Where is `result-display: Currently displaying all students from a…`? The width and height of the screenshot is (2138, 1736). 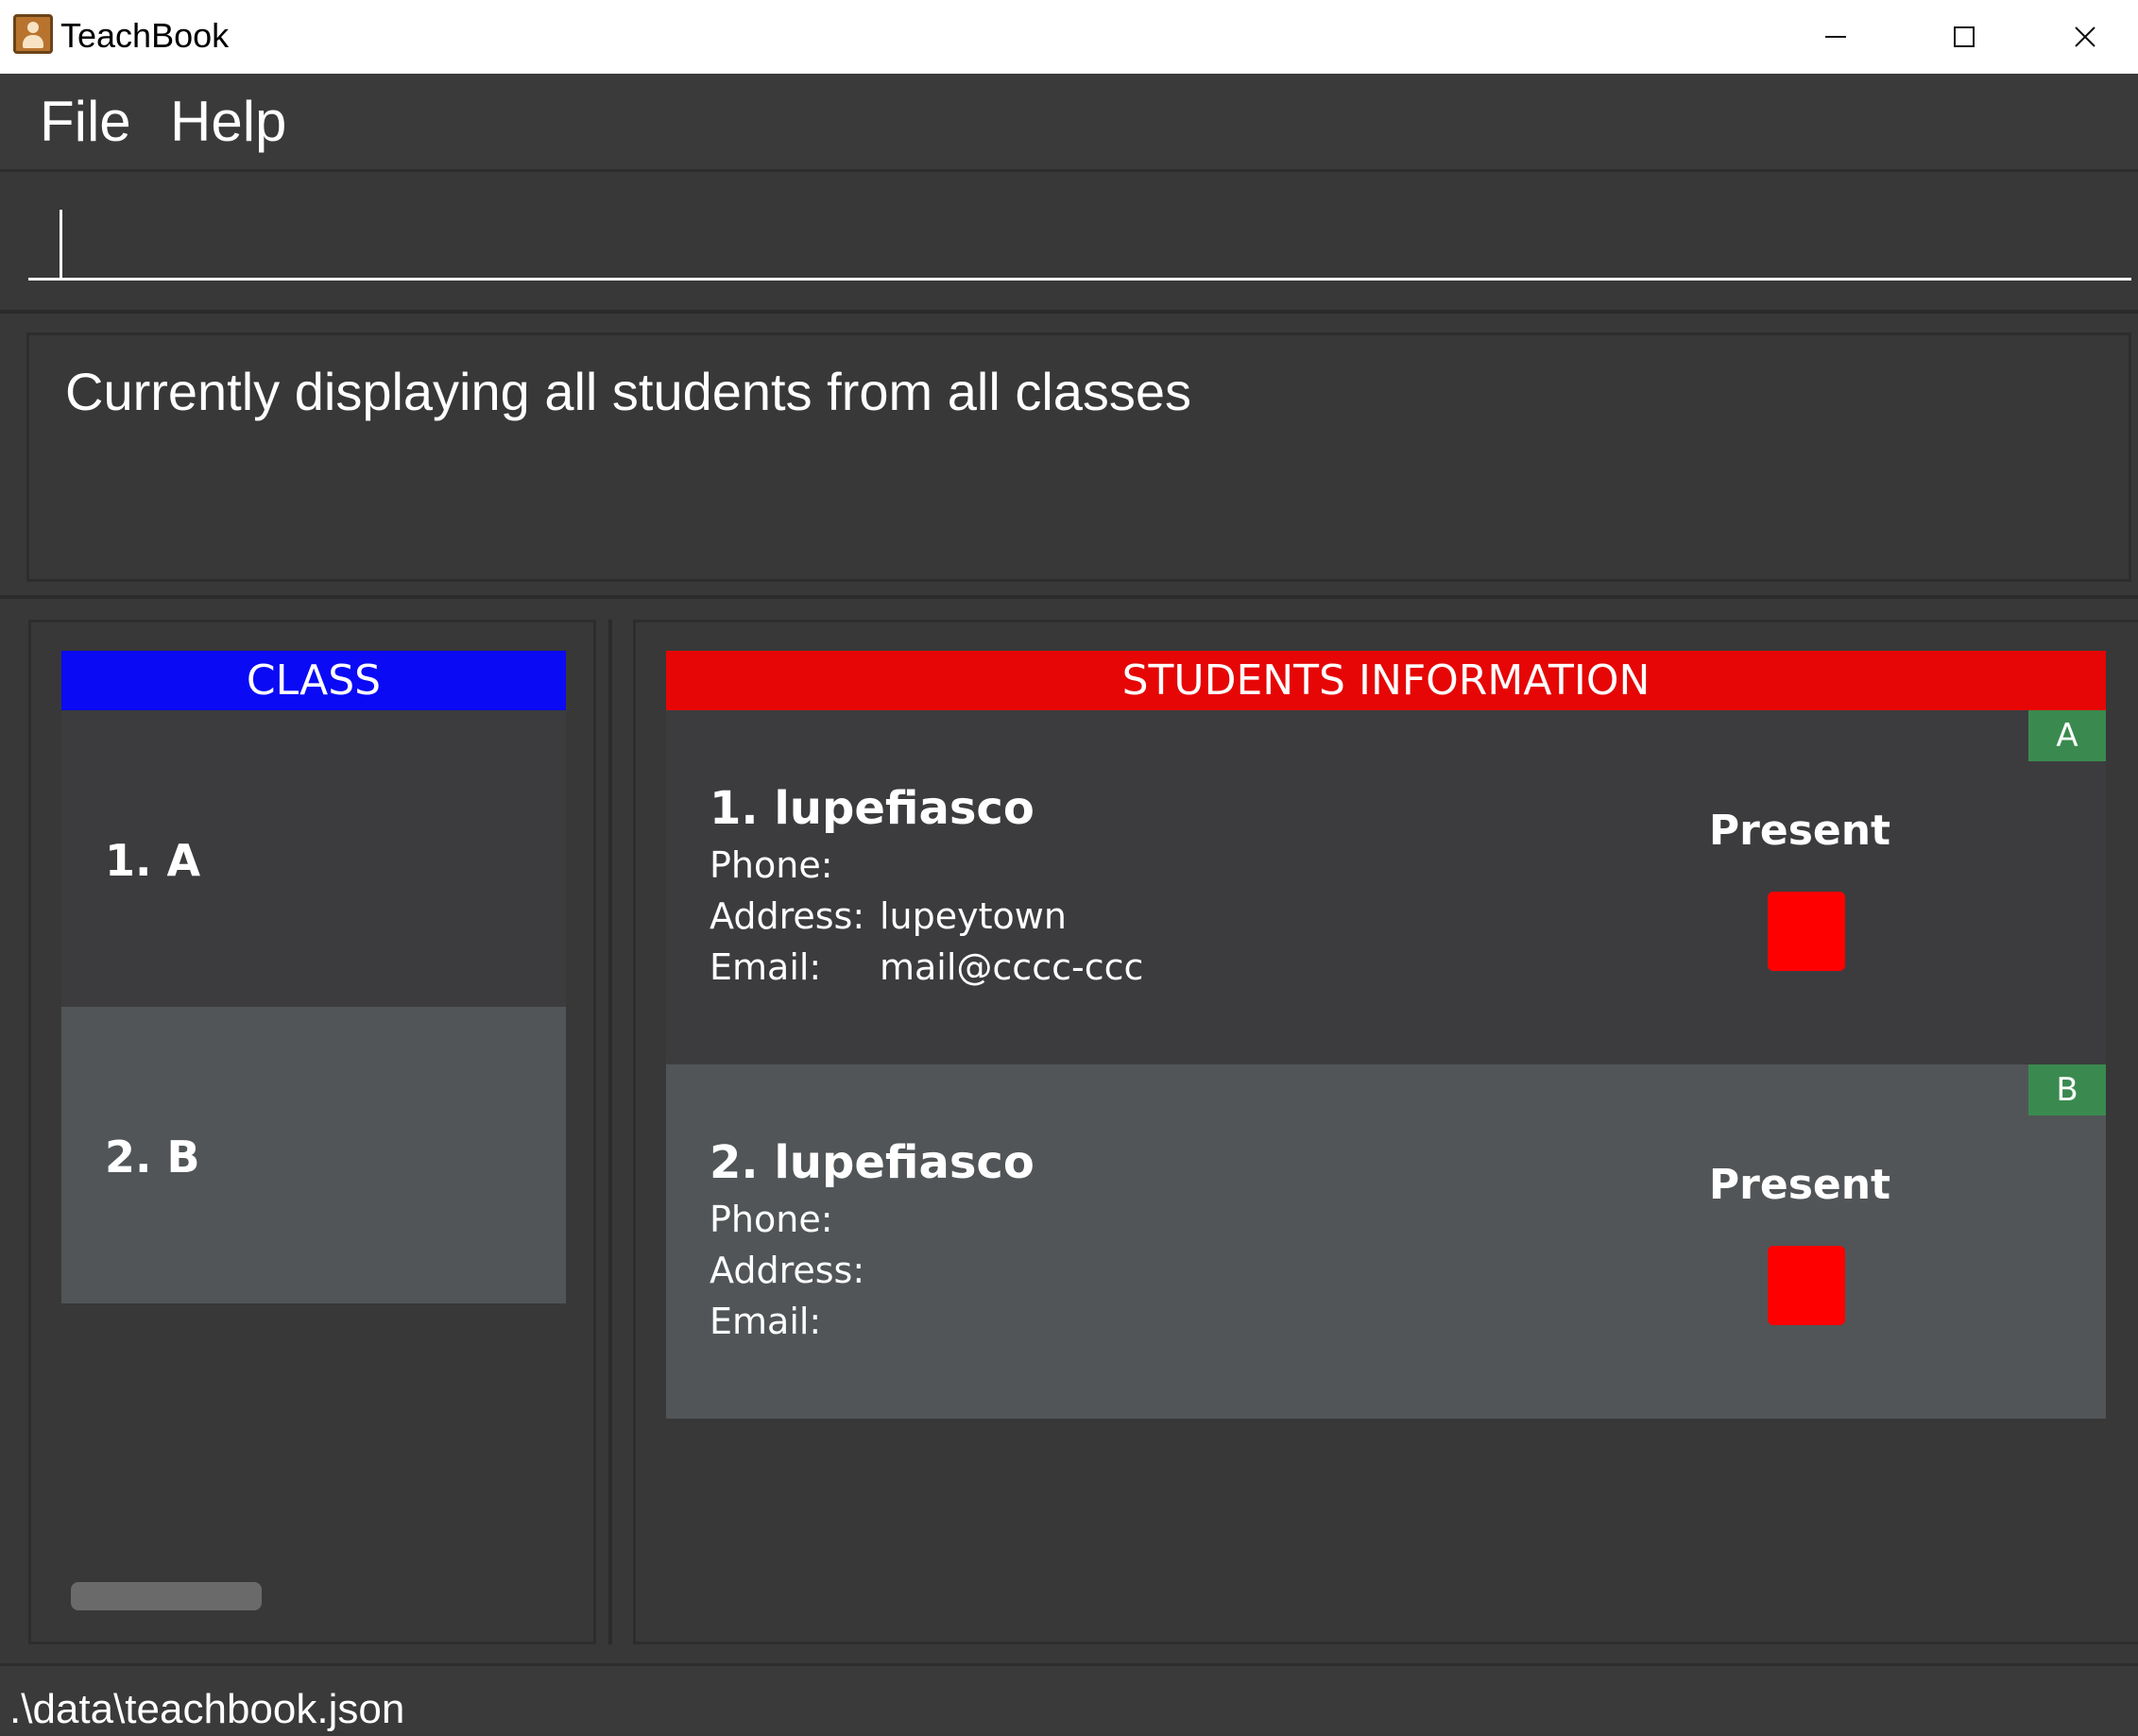 result-display: Currently displaying all students from a… is located at coordinates (1078, 457).